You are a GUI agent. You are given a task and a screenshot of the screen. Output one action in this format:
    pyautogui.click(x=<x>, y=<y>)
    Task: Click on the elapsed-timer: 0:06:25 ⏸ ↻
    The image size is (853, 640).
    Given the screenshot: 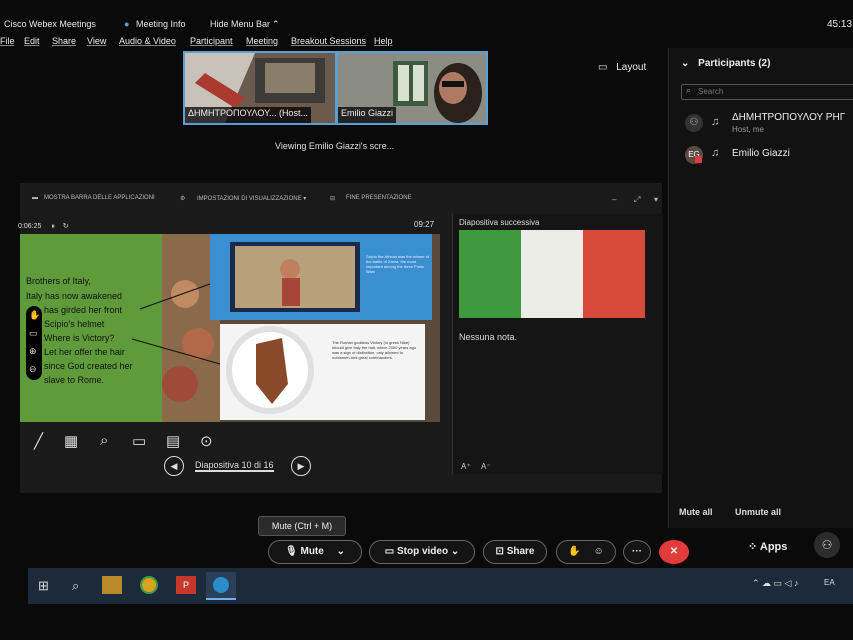 What is the action you would take?
    pyautogui.click(x=43, y=226)
    